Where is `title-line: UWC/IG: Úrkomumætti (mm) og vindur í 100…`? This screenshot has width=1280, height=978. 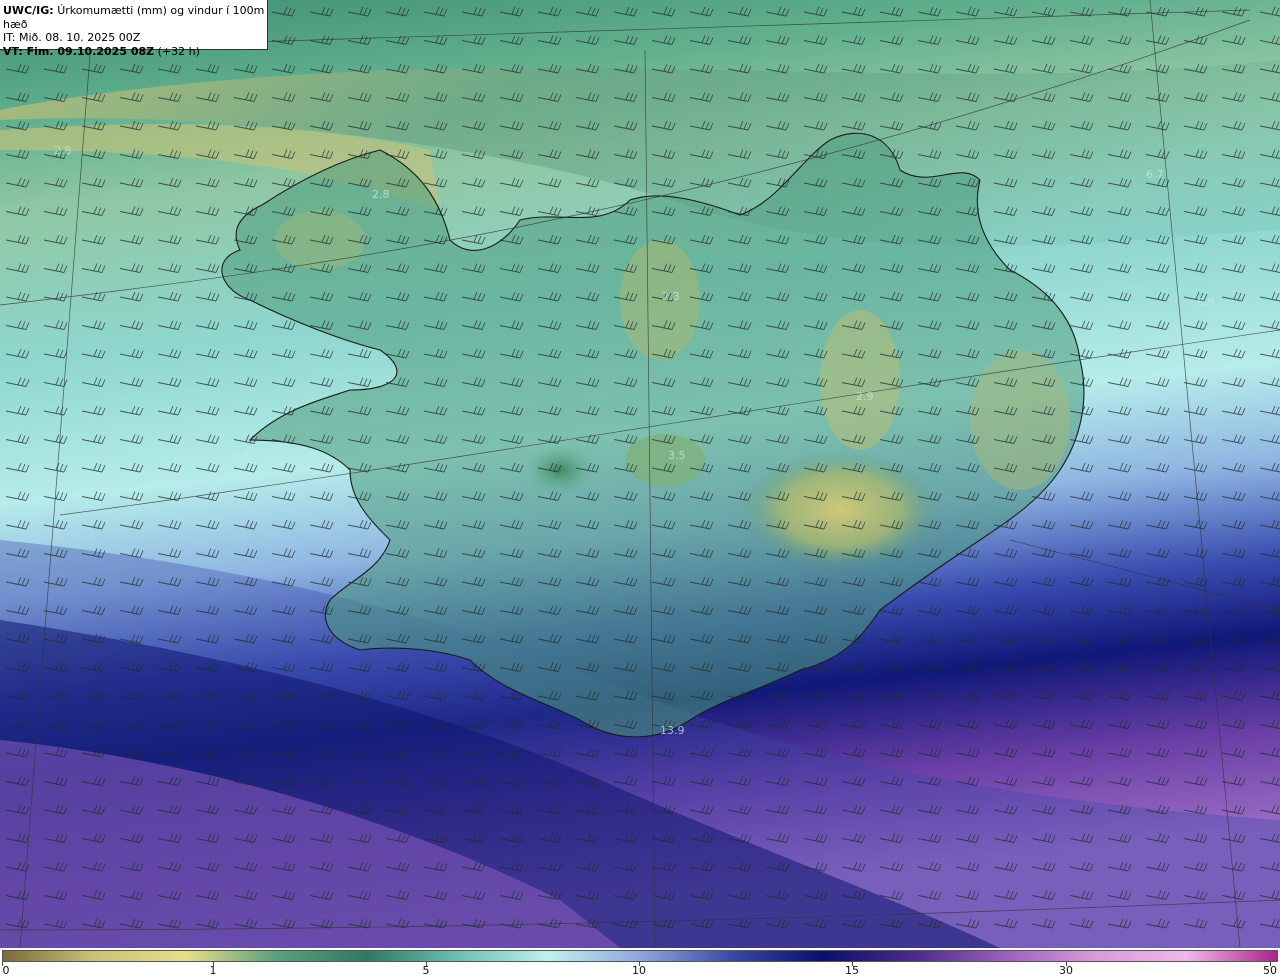
title-line: UWC/IG: Úrkomumætti (mm) og vindur í 100… is located at coordinates (135, 17).